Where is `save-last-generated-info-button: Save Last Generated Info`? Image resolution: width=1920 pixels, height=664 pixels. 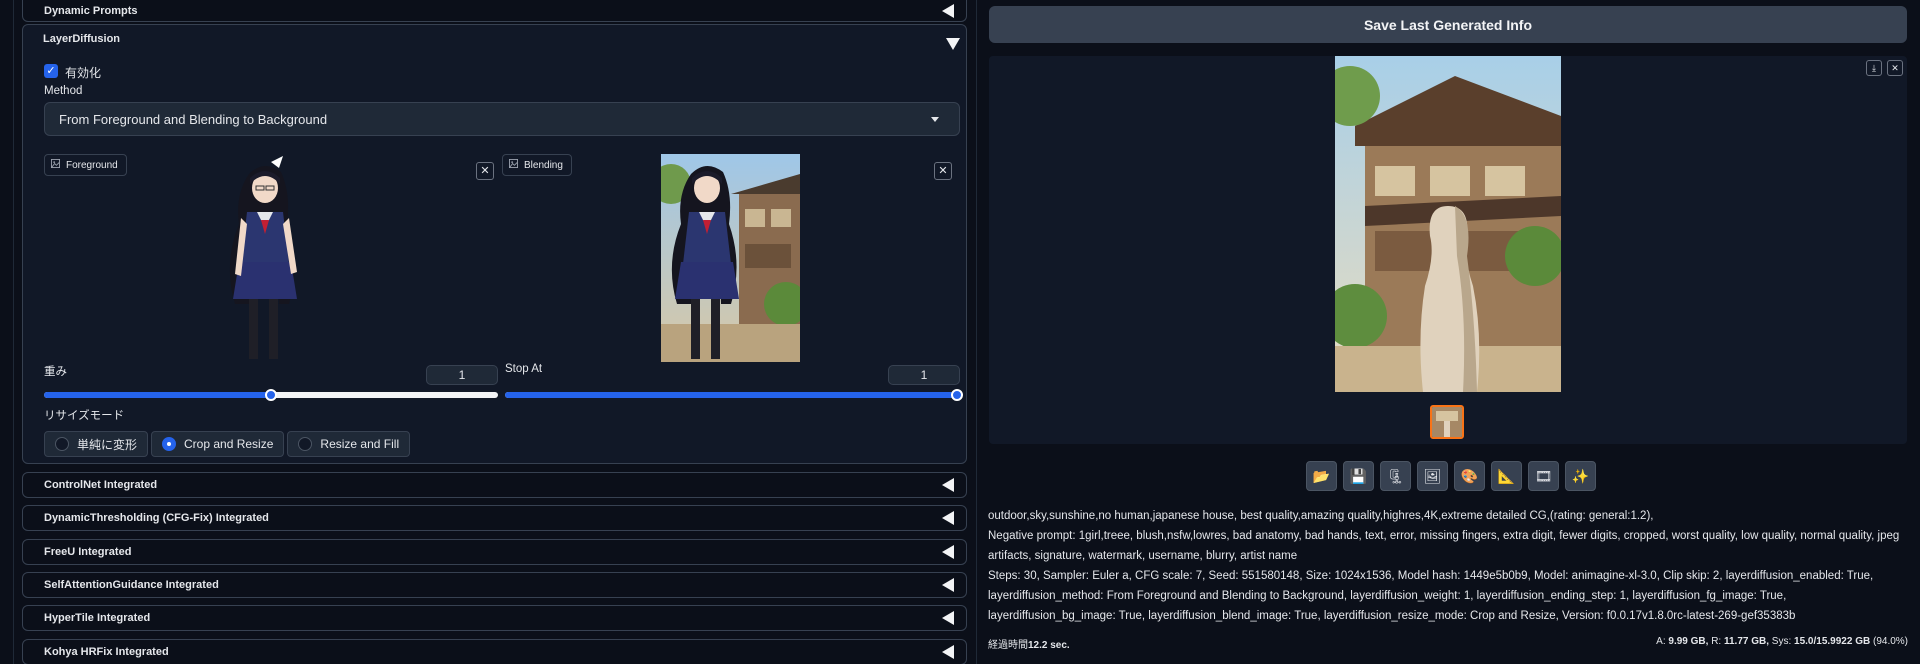
save-last-generated-info-button: Save Last Generated Info is located at coordinates (1448, 24).